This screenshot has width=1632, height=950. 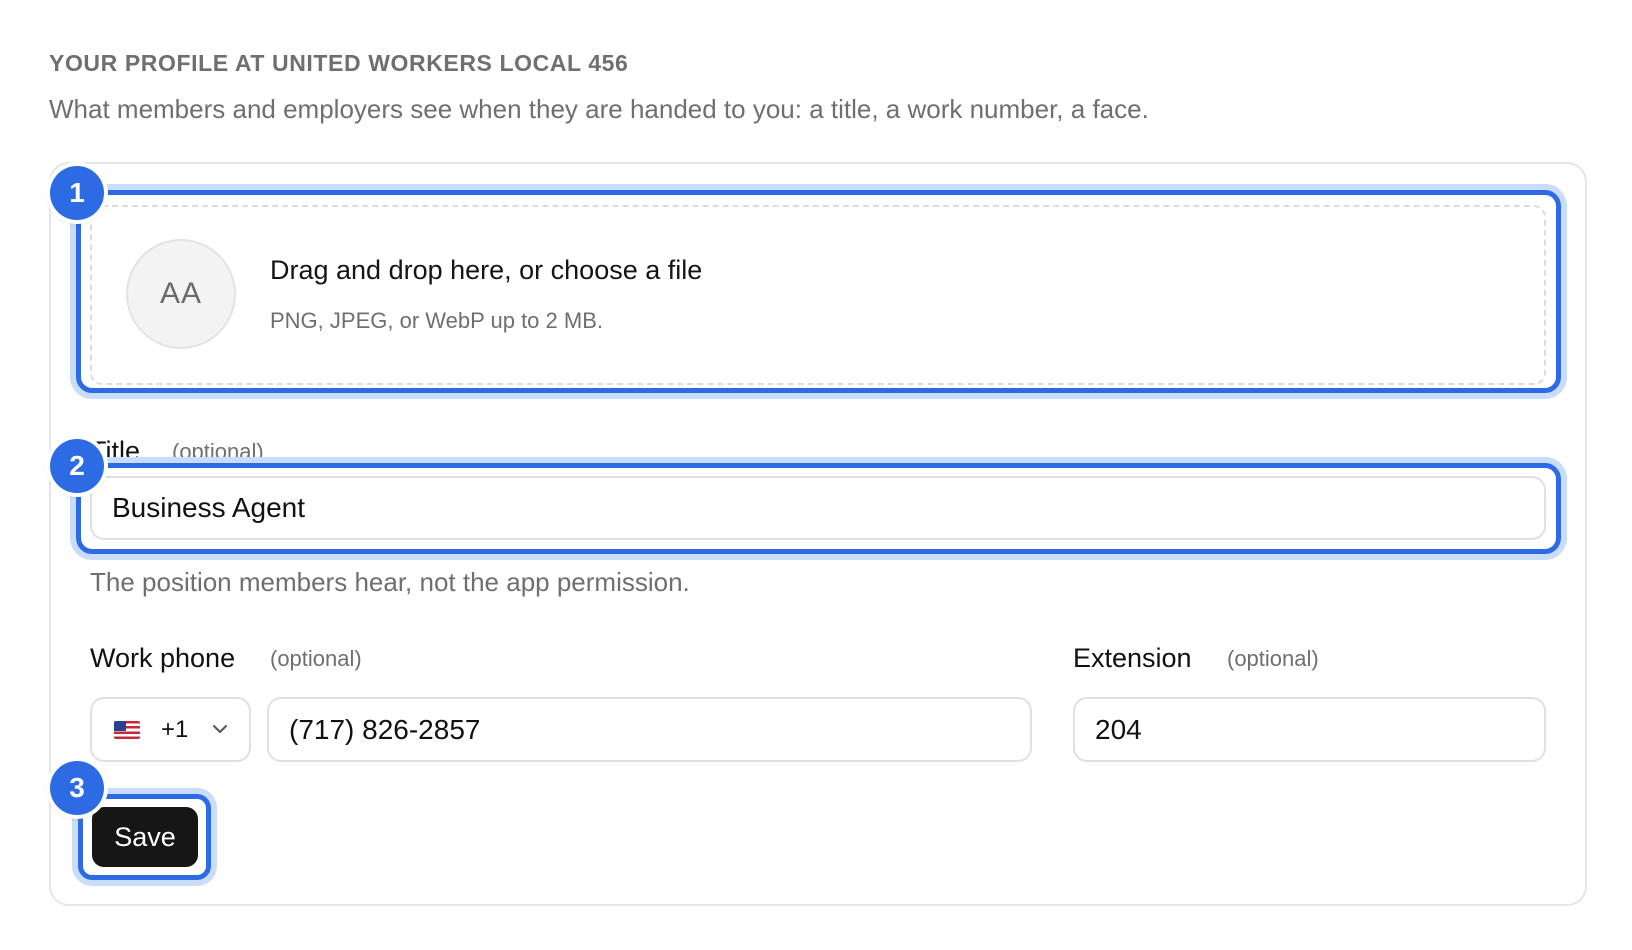 What do you see at coordinates (127, 730) in the screenshot?
I see `us-flag-icon` at bounding box center [127, 730].